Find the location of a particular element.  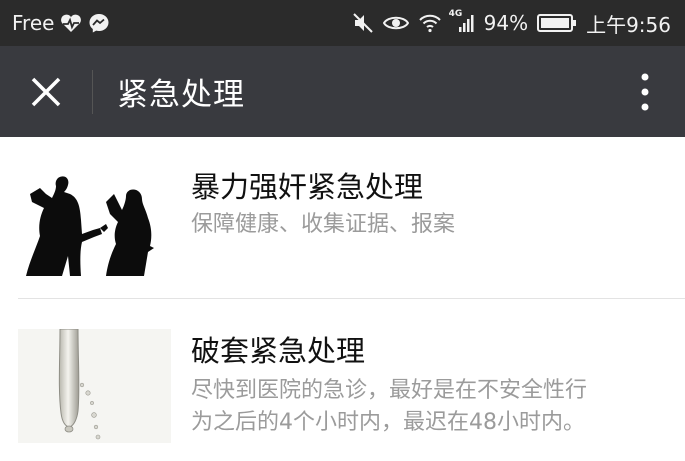

messenger-icon is located at coordinates (99, 23).